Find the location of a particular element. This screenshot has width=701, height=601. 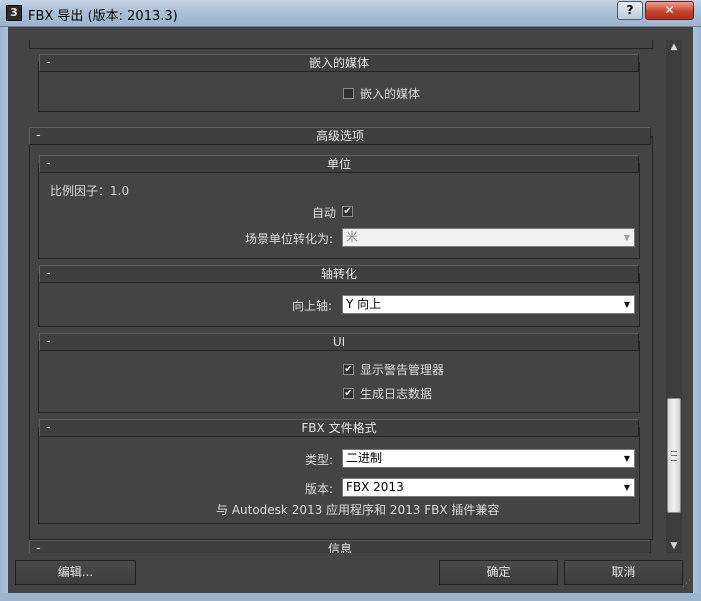

embed-media-label: 嵌入的媒体 is located at coordinates (390, 94).